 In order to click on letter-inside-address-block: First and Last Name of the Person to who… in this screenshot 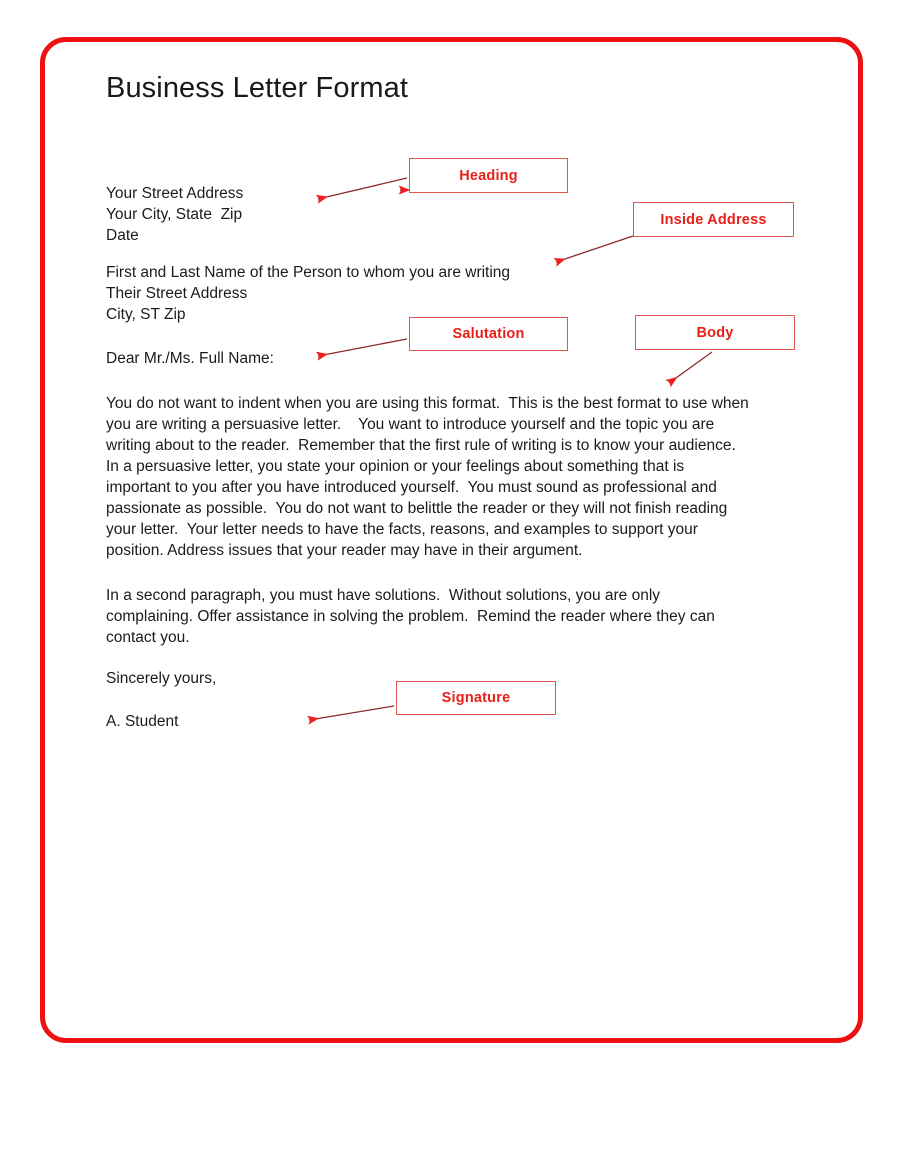, I will do `click(308, 293)`.